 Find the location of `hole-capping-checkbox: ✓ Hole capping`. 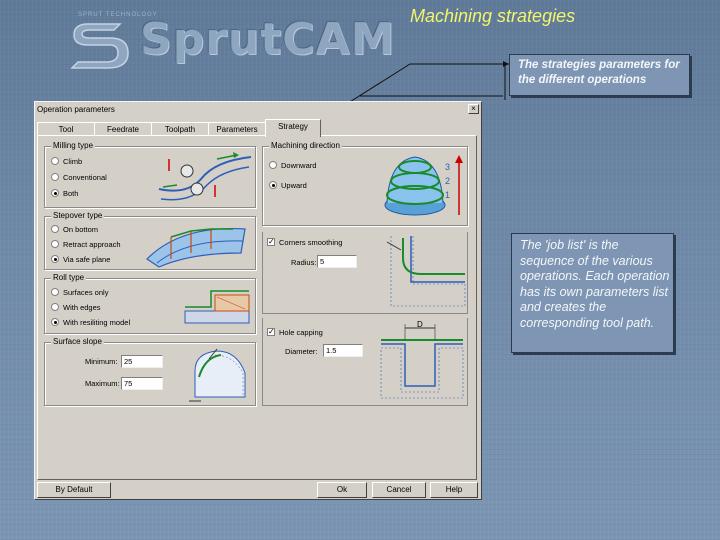

hole-capping-checkbox: ✓ Hole capping is located at coordinates (295, 333).